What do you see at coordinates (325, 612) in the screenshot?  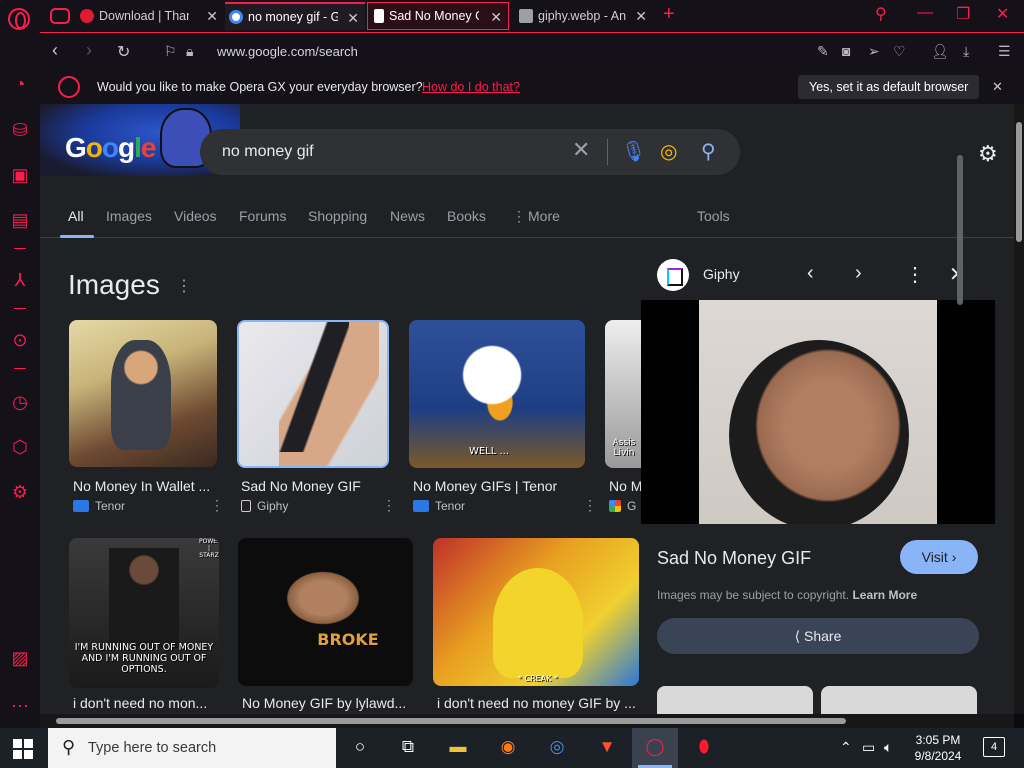 I see `result-image: BROKE` at bounding box center [325, 612].